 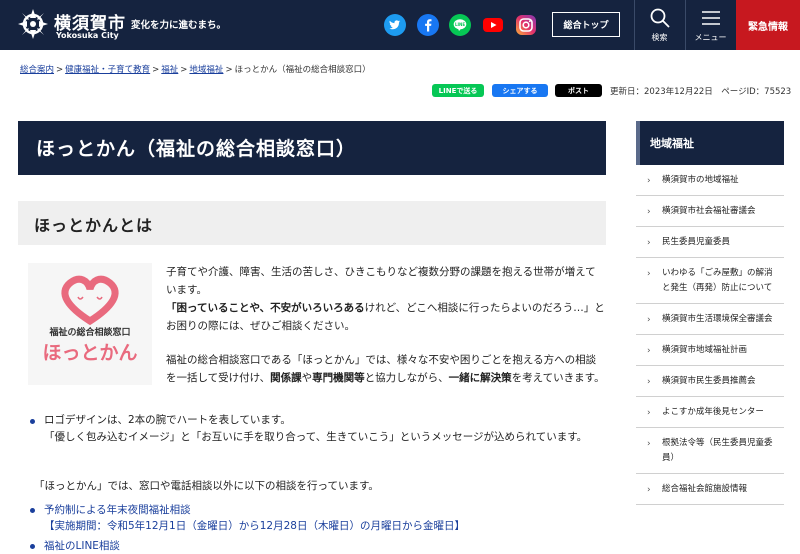 What do you see at coordinates (458, 90) in the screenshot?
I see `line-share-button: LINEで送る` at bounding box center [458, 90].